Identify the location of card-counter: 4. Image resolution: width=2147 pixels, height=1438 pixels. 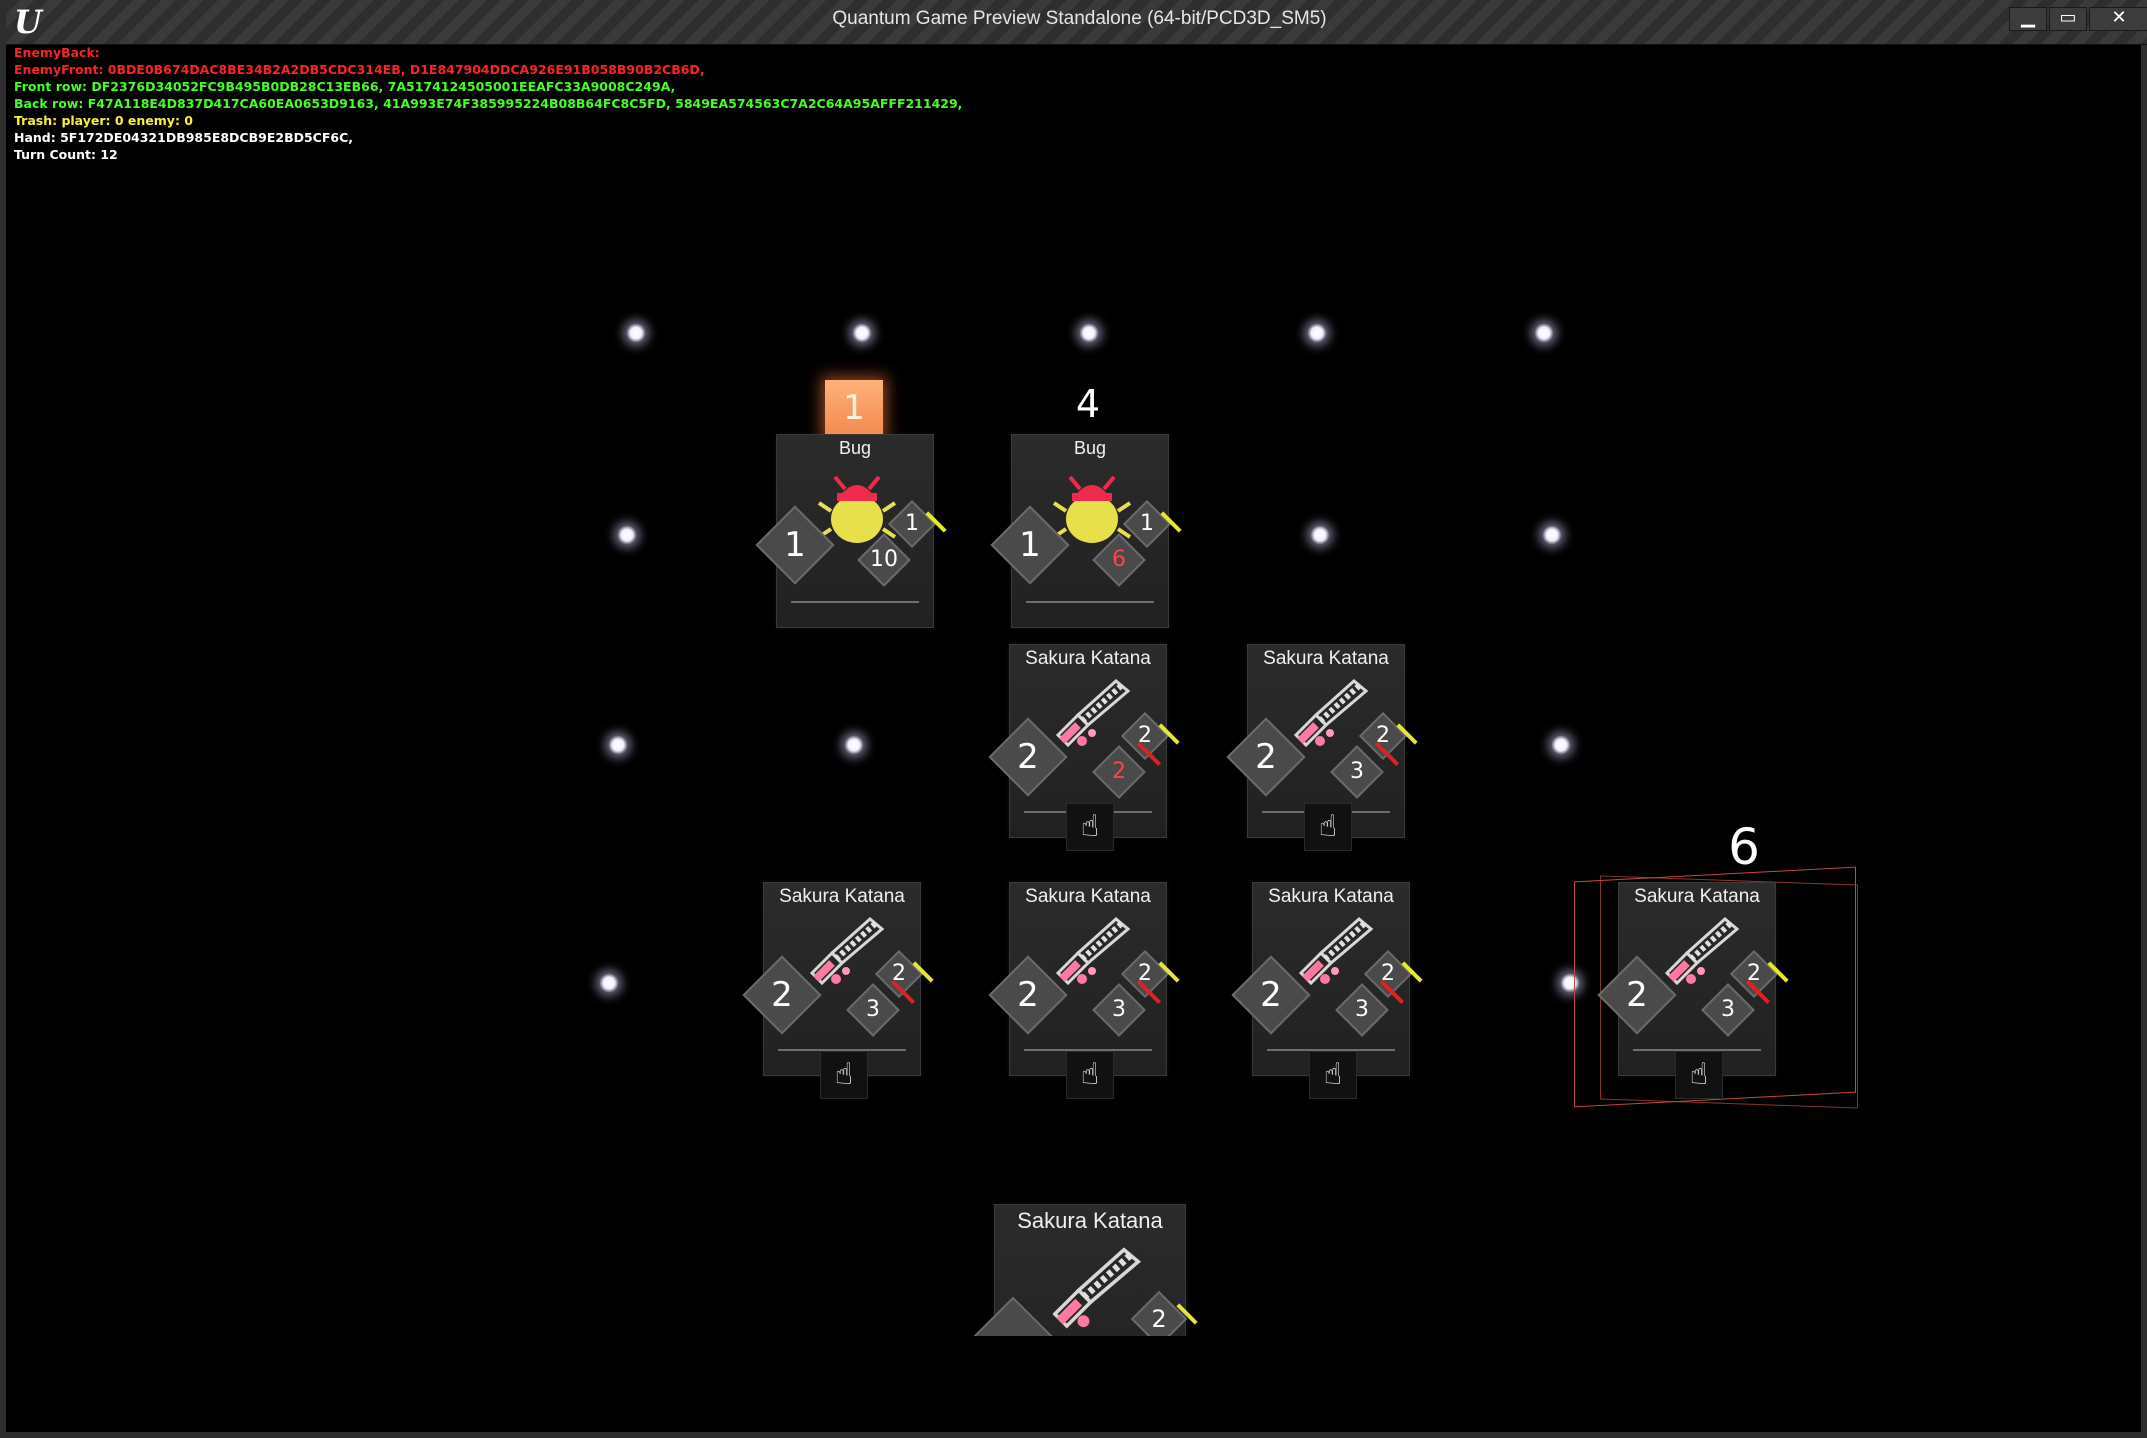
(1088, 404).